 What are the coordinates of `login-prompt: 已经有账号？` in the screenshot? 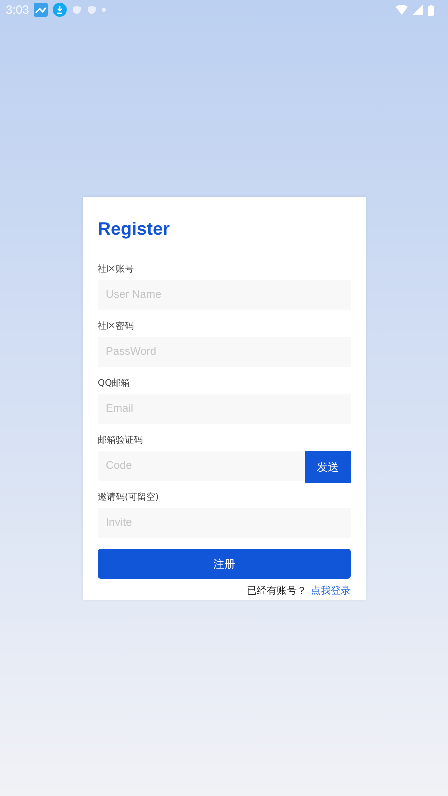 It's located at (277, 591).